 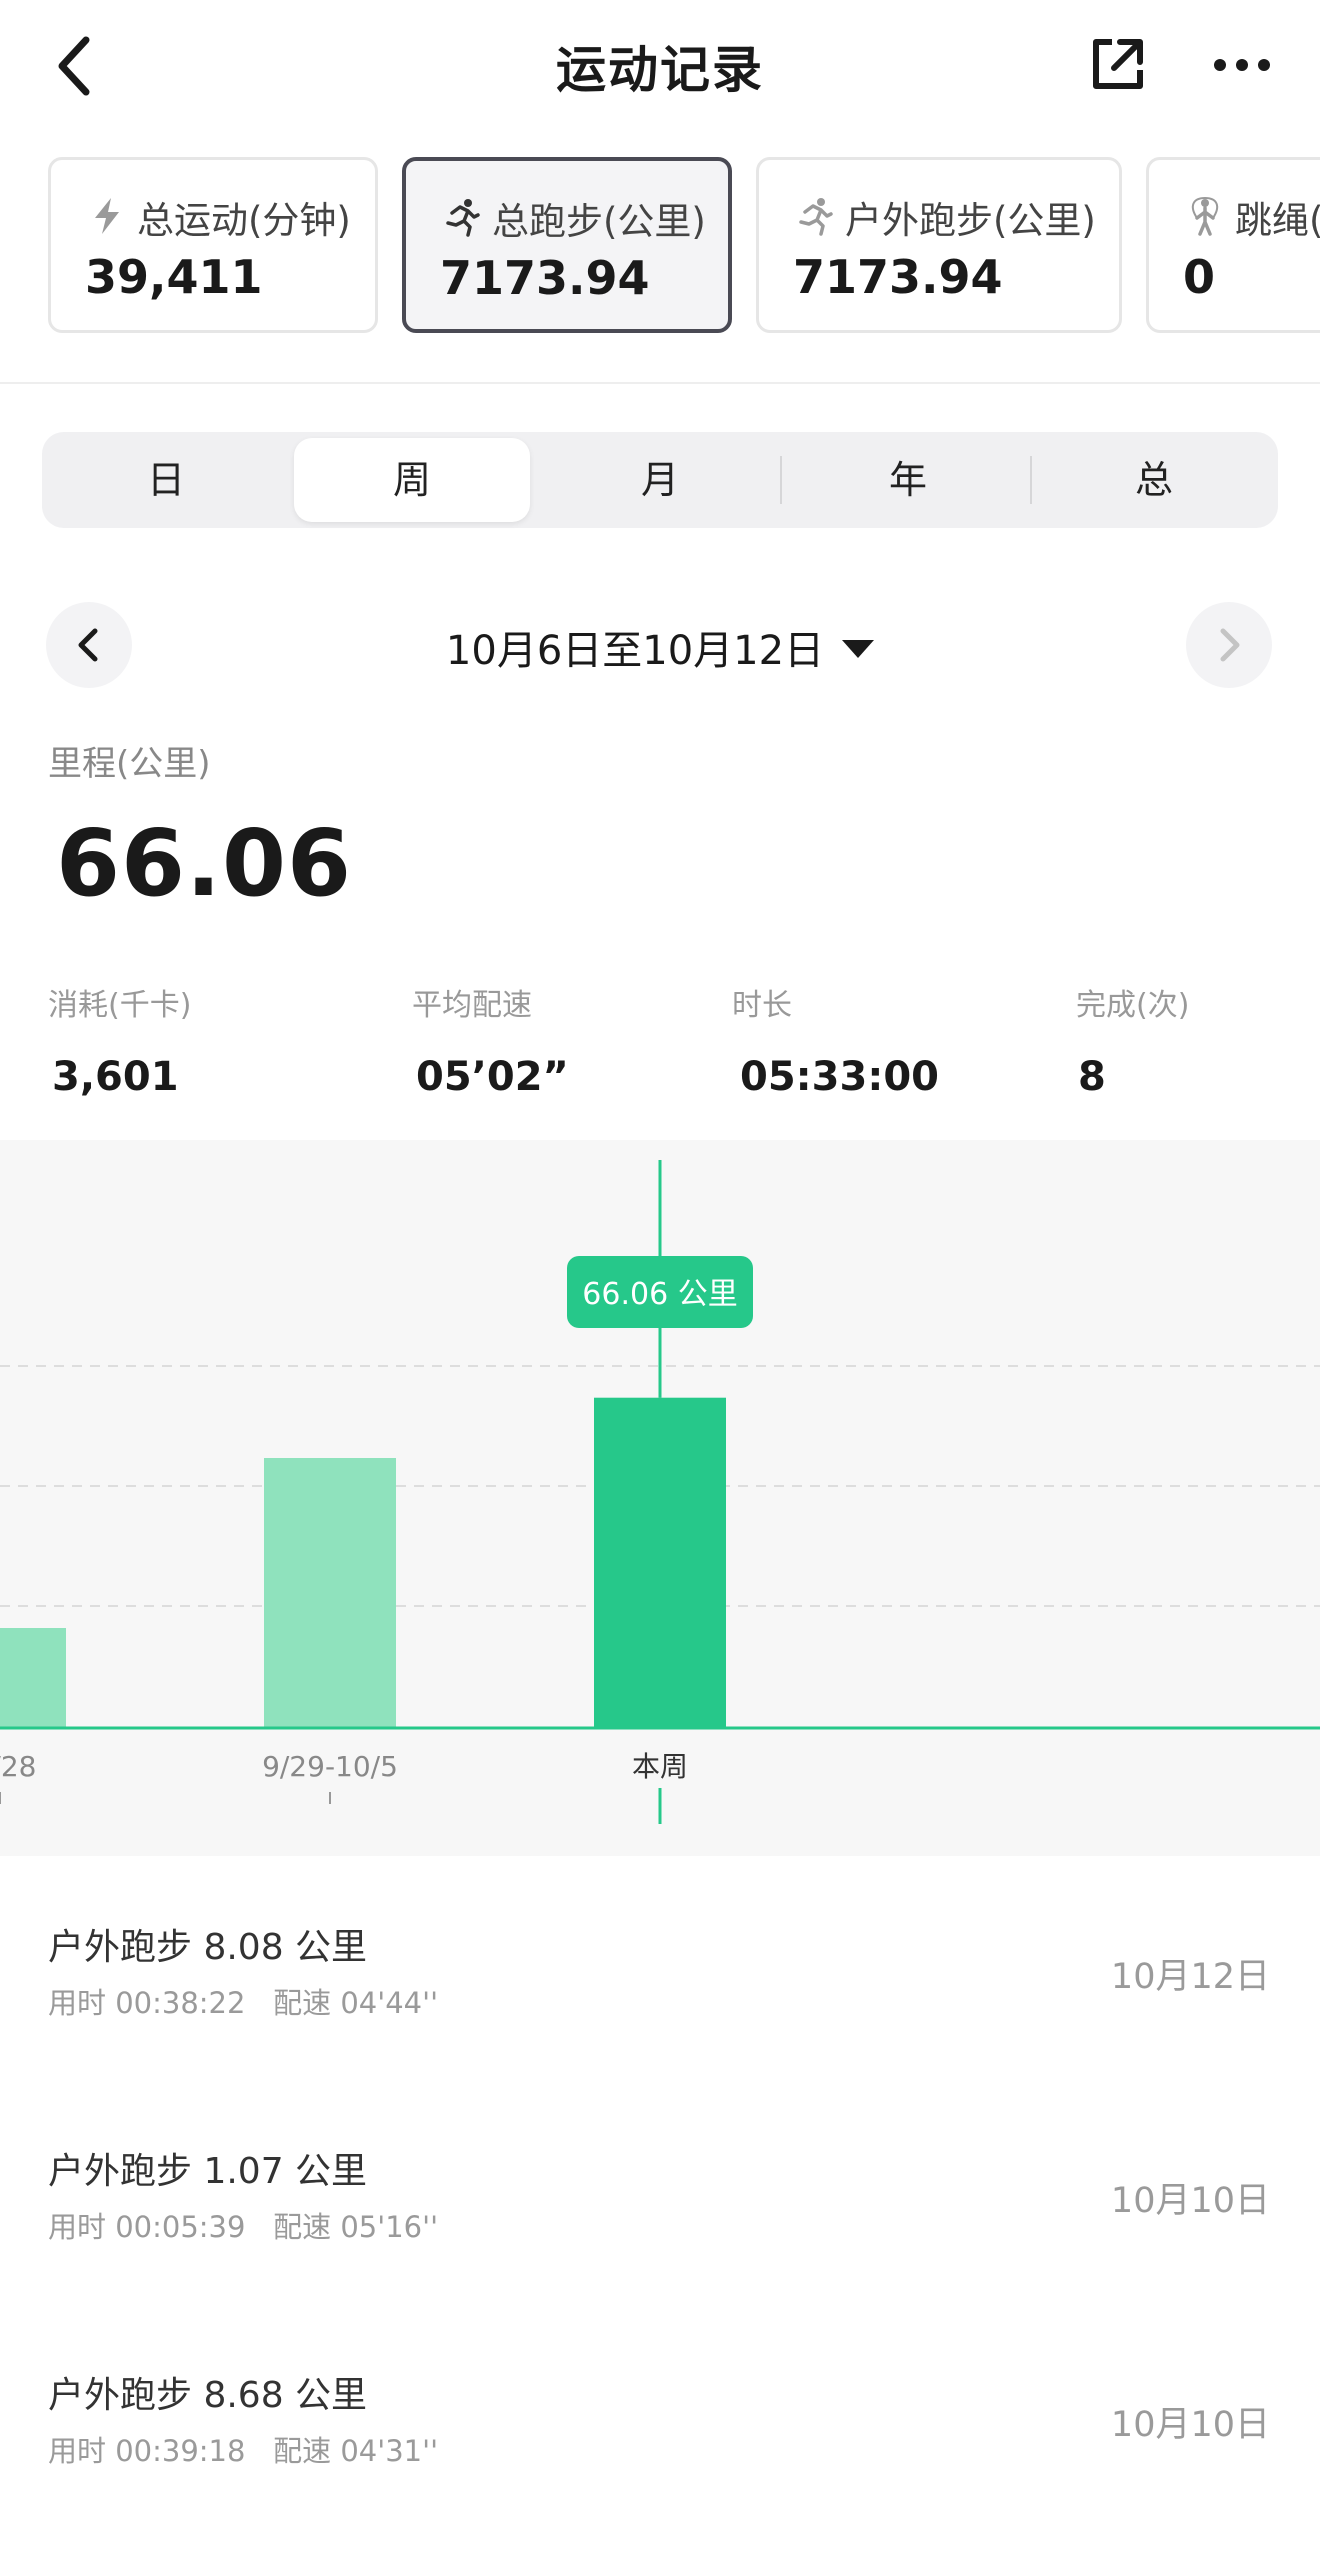 I want to click on activity-title: 户外跑步 1.07 公里, so click(x=208, y=2171).